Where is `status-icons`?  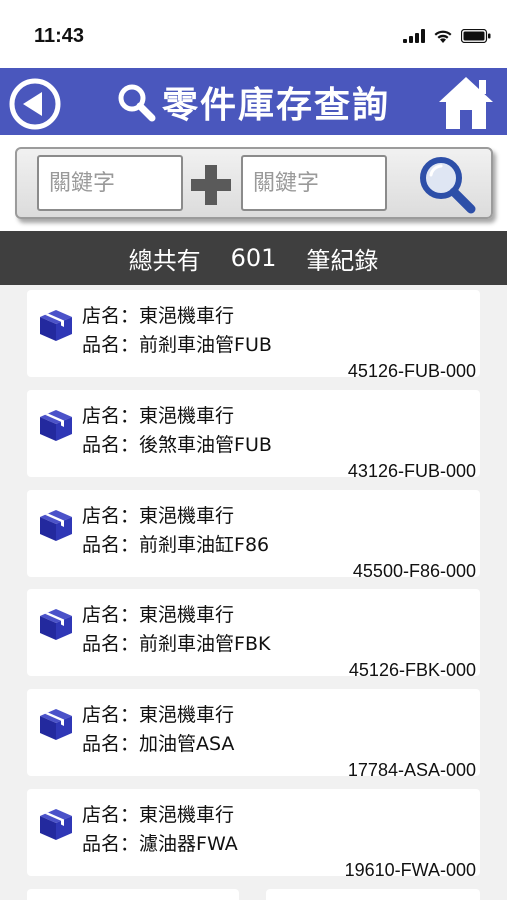
status-icons is located at coordinates (447, 36).